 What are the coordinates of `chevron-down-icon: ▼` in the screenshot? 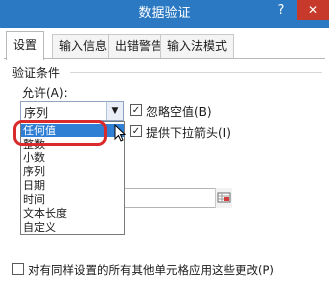 It's located at (114, 111).